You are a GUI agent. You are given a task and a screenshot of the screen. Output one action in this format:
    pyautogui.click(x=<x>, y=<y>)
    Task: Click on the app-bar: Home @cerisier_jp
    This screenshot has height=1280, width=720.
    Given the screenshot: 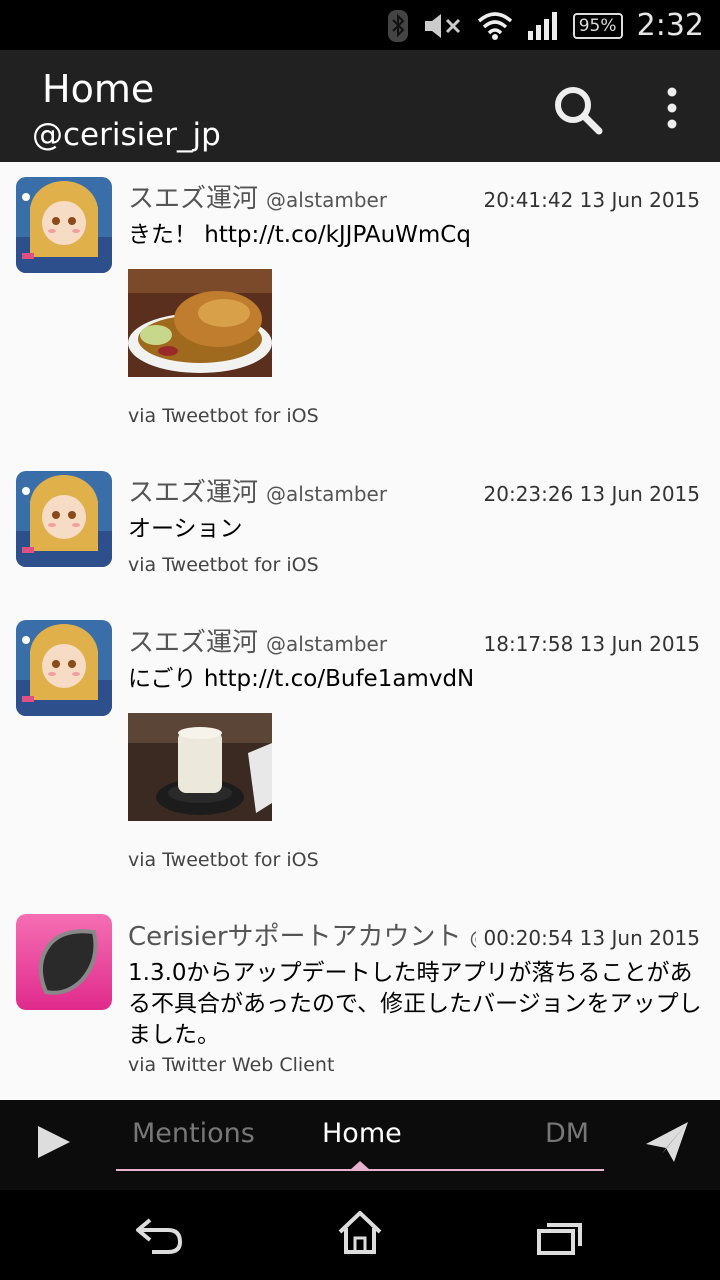 What is the action you would take?
    pyautogui.click(x=360, y=106)
    